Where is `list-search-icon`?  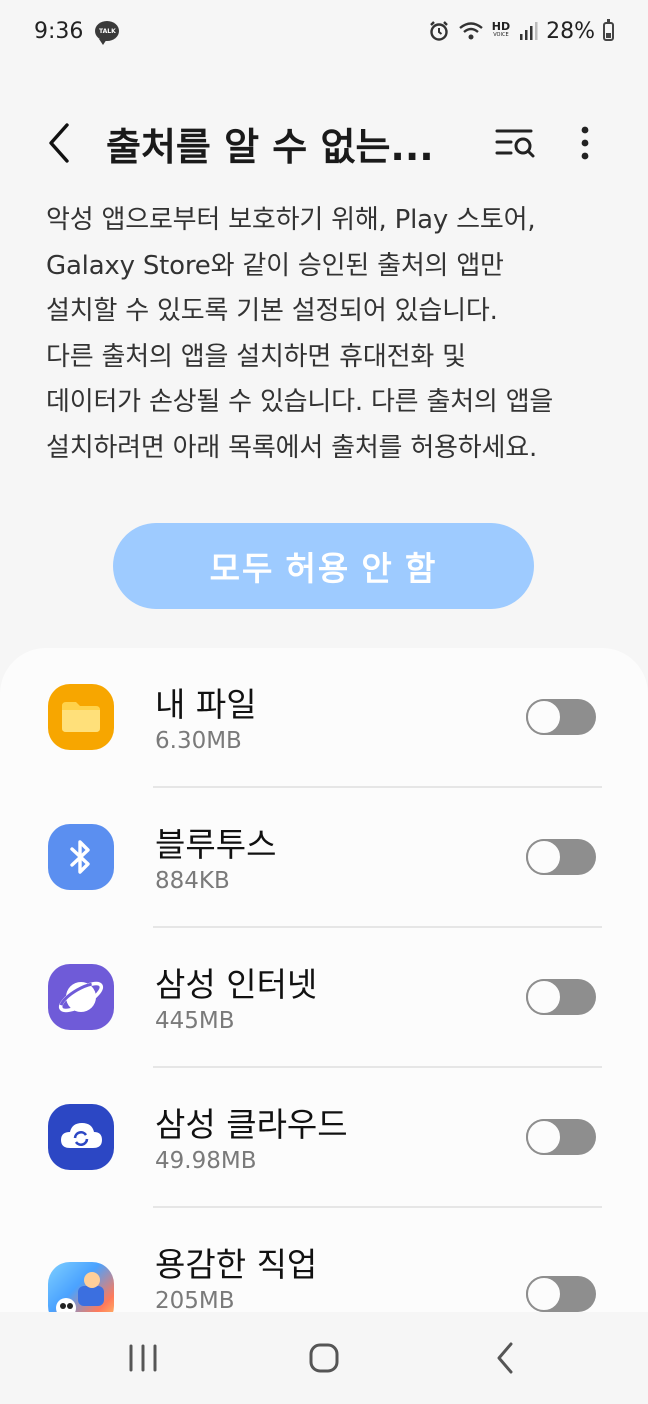 list-search-icon is located at coordinates (515, 143).